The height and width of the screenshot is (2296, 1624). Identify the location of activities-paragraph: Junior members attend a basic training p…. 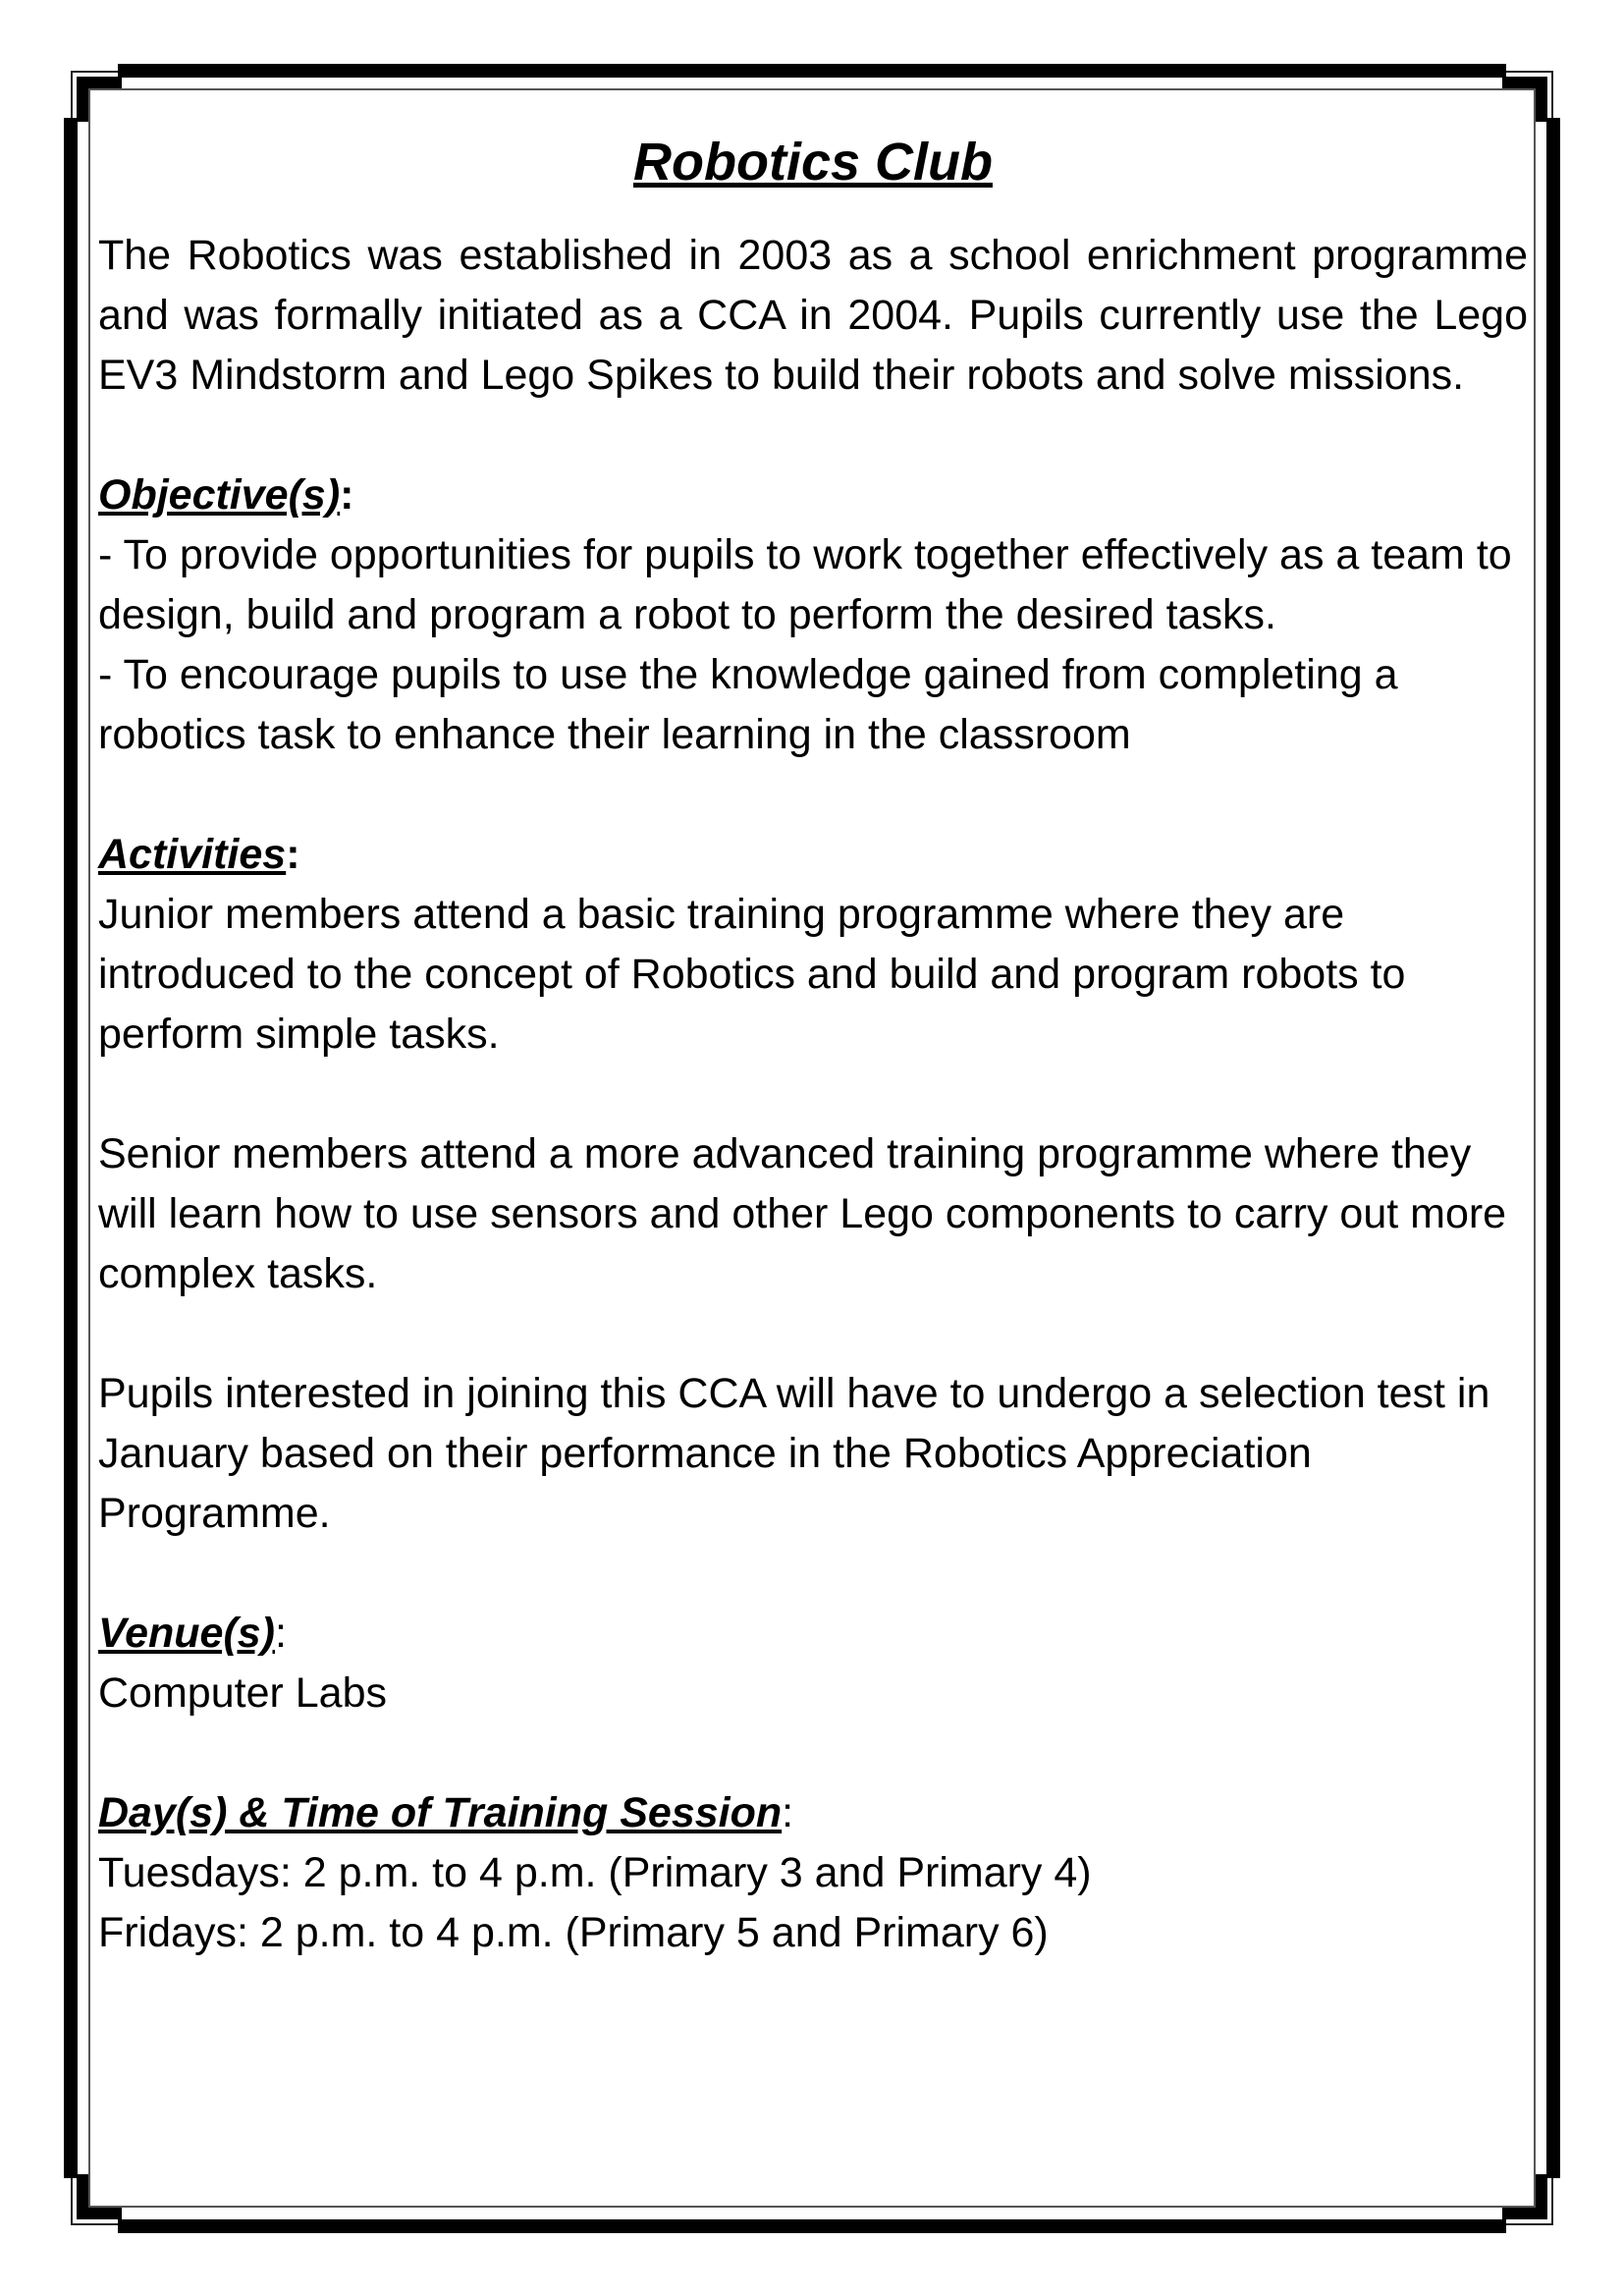
(752, 974).